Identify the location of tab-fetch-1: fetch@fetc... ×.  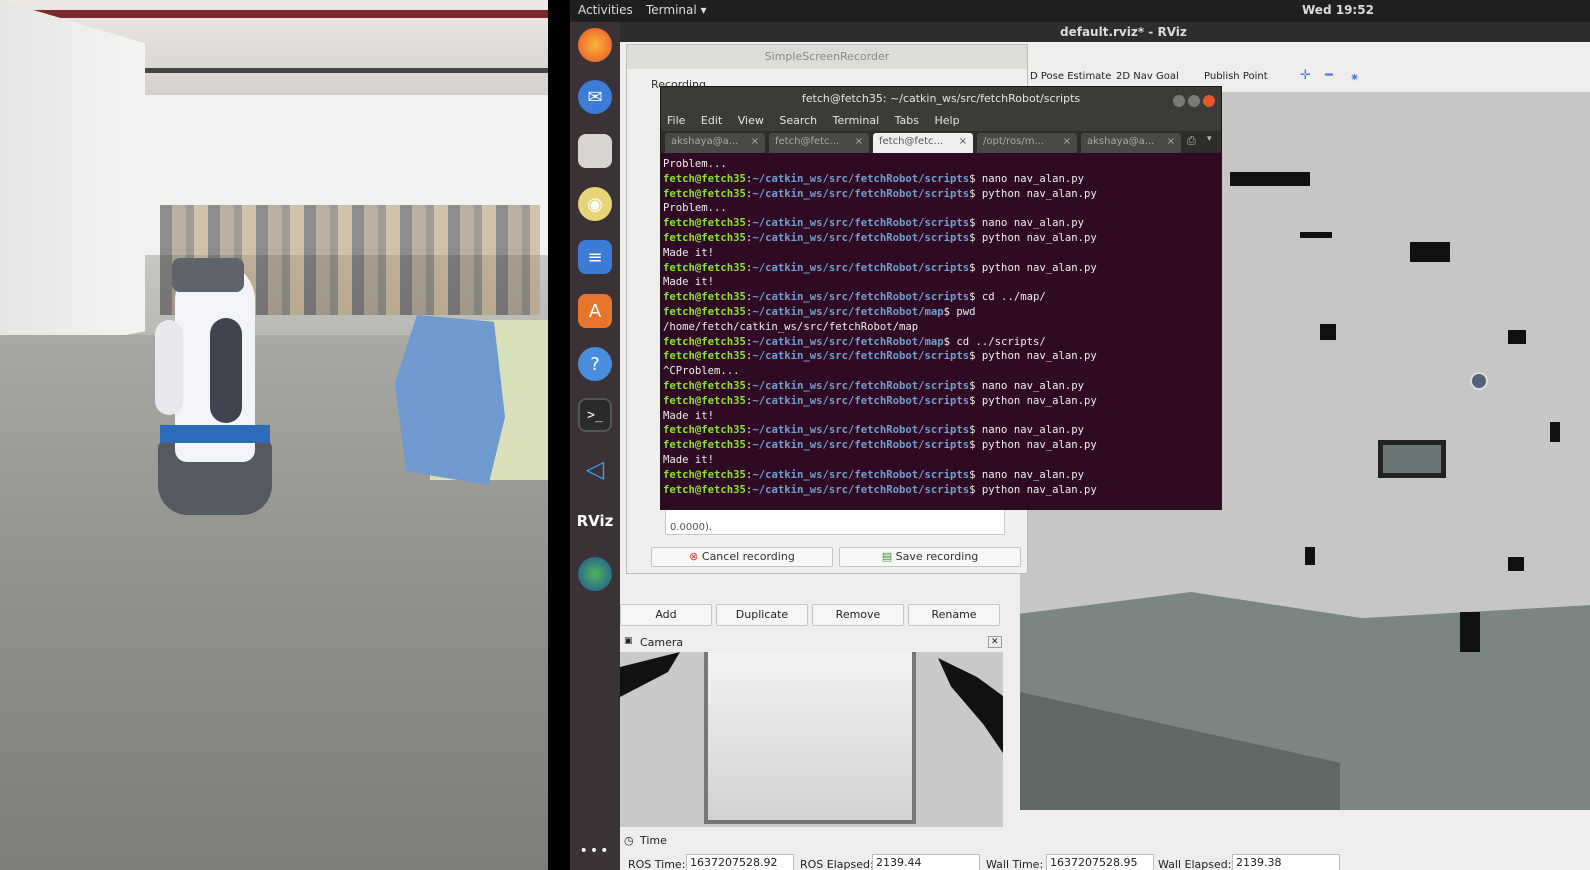
(819, 143).